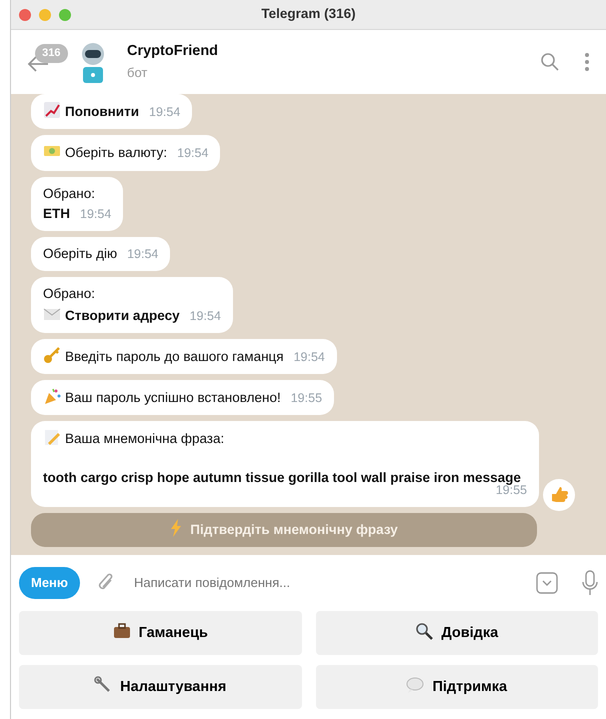  What do you see at coordinates (102, 111) in the screenshot?
I see `message-text: Поповнити` at bounding box center [102, 111].